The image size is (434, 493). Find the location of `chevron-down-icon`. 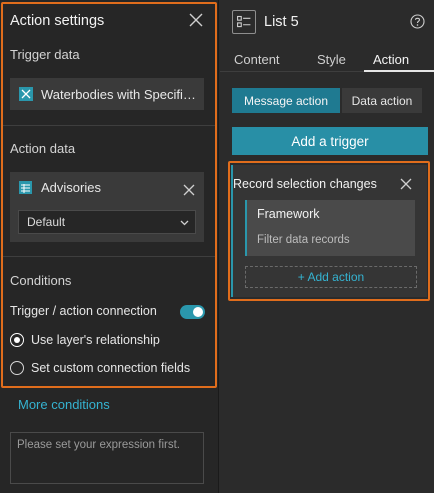

chevron-down-icon is located at coordinates (184, 223).